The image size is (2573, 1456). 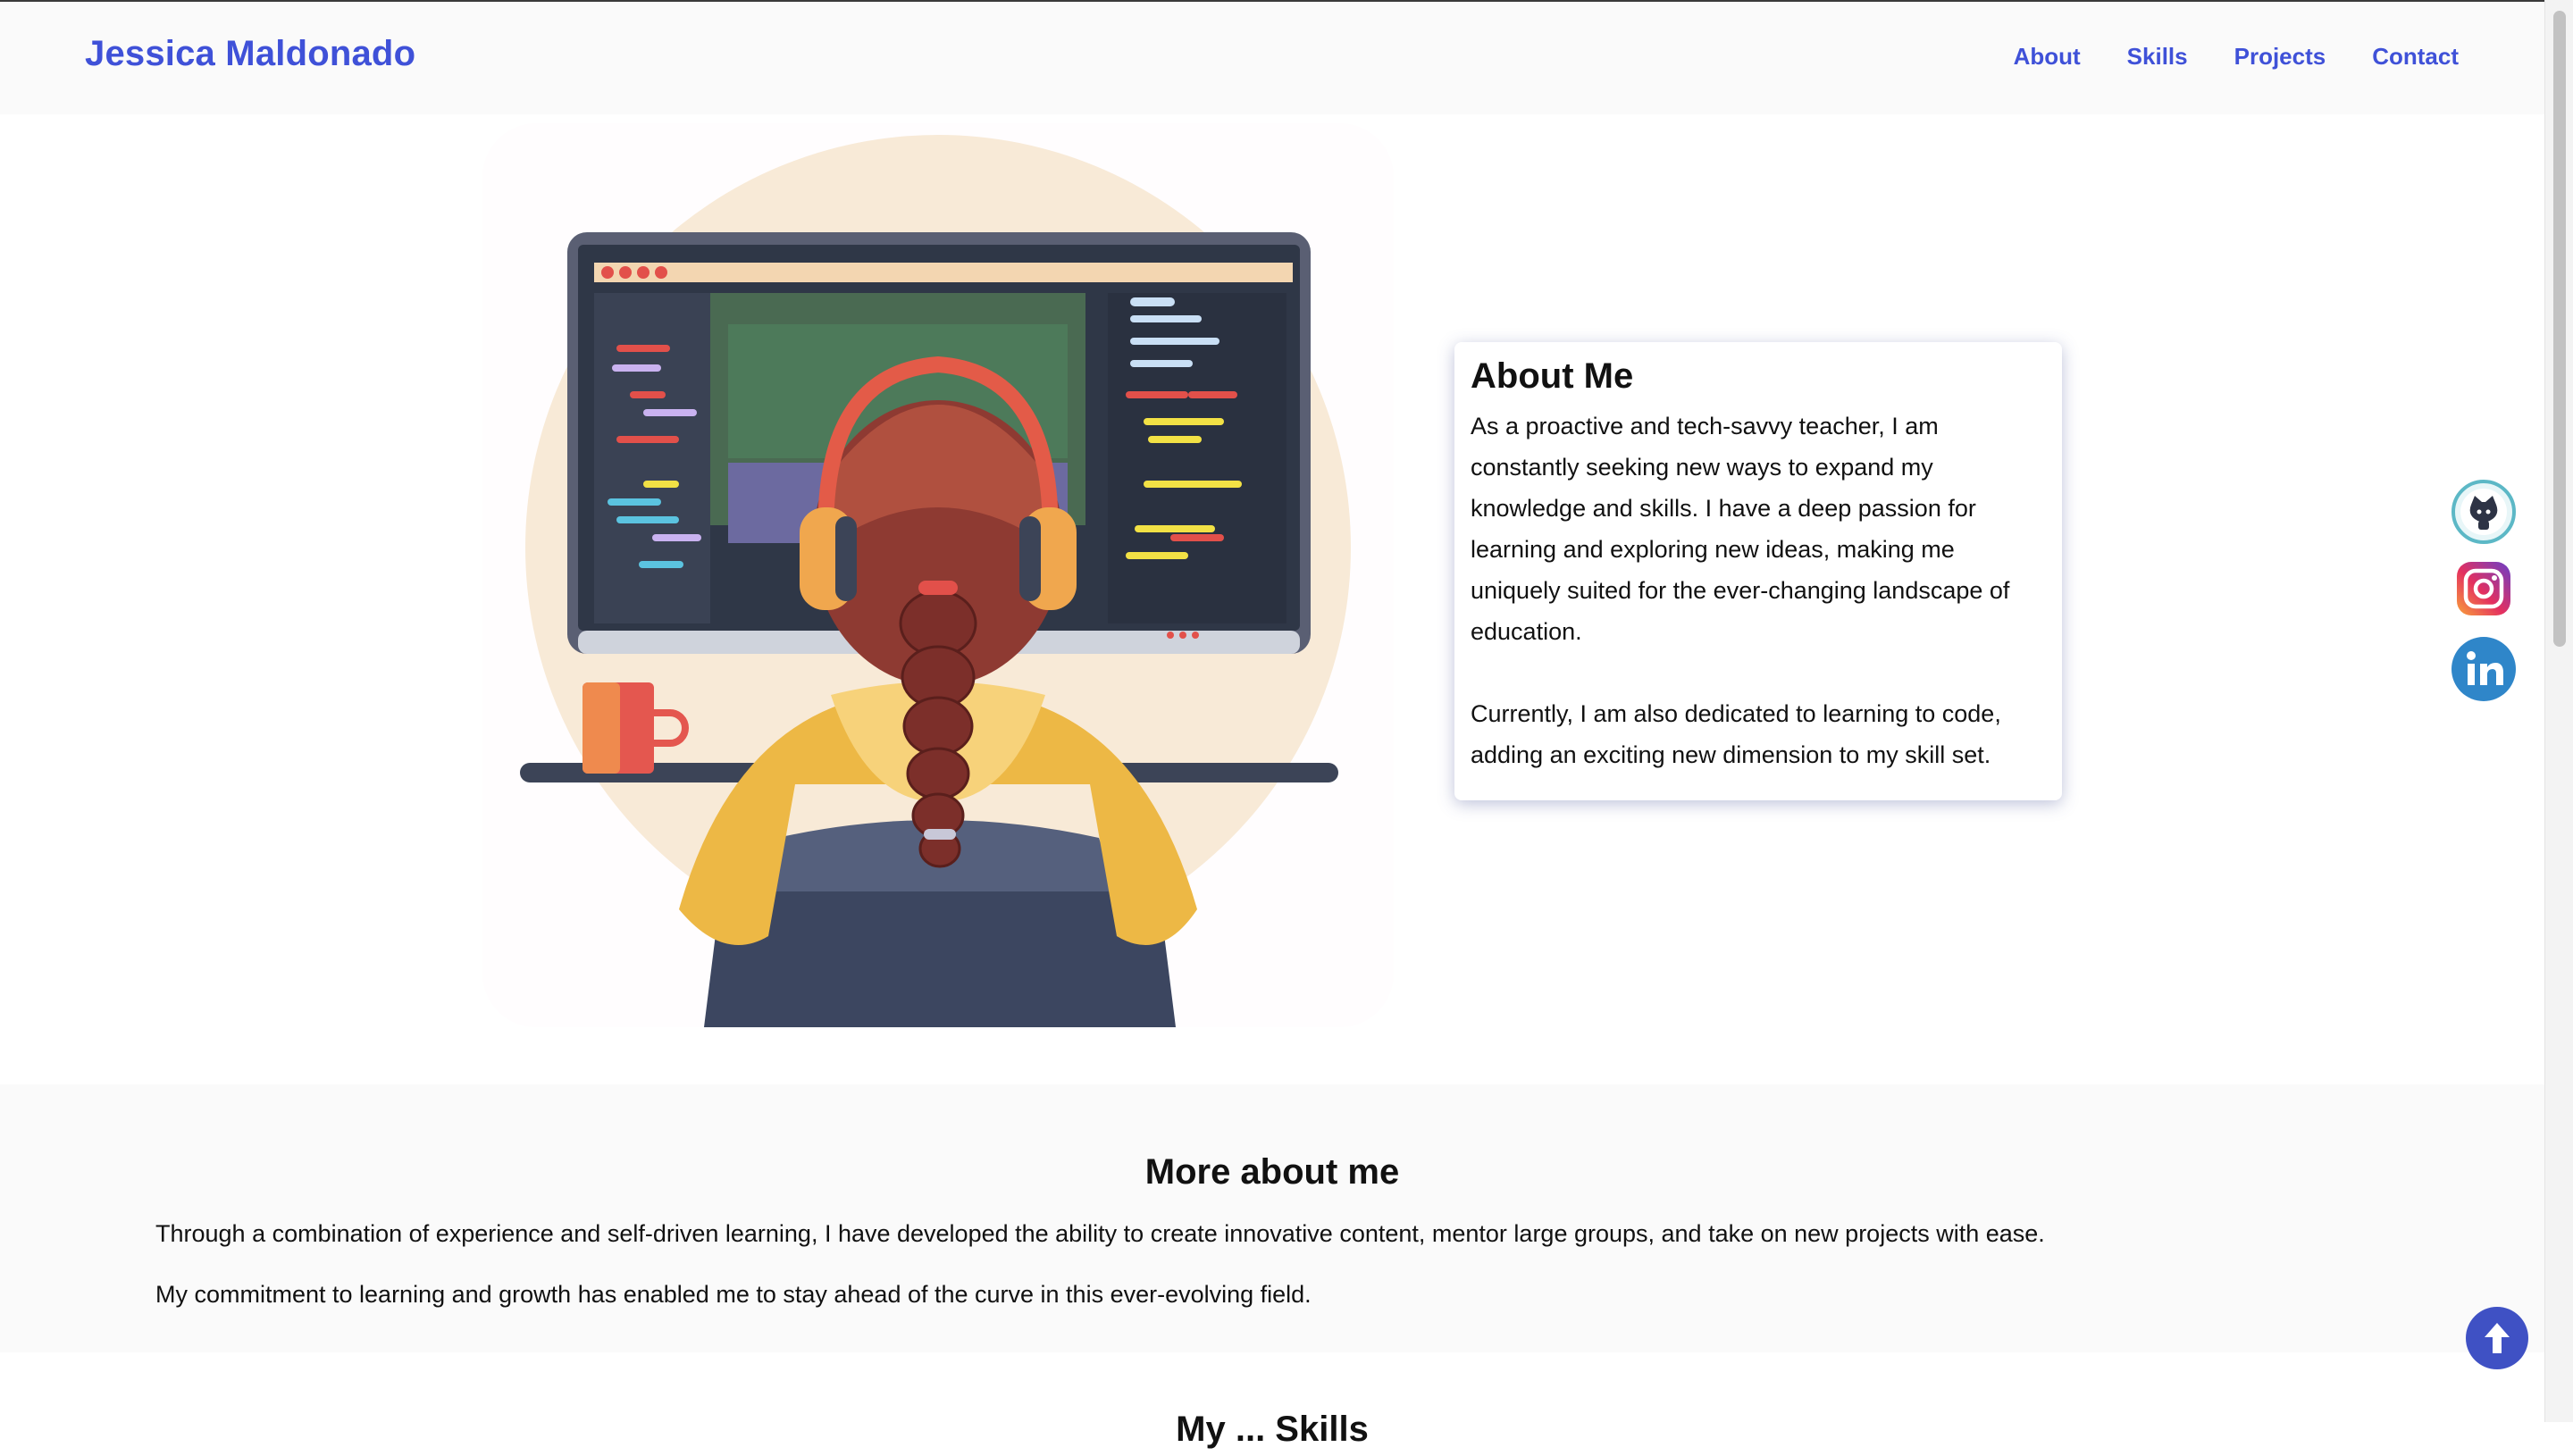 I want to click on site-brand: Jessica Maldonado, so click(x=250, y=54).